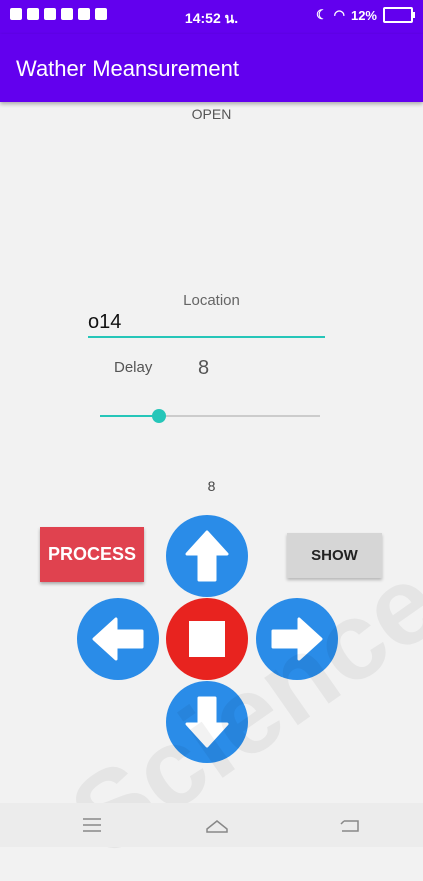  What do you see at coordinates (321, 14) in the screenshot?
I see `moon-icon: ☾` at bounding box center [321, 14].